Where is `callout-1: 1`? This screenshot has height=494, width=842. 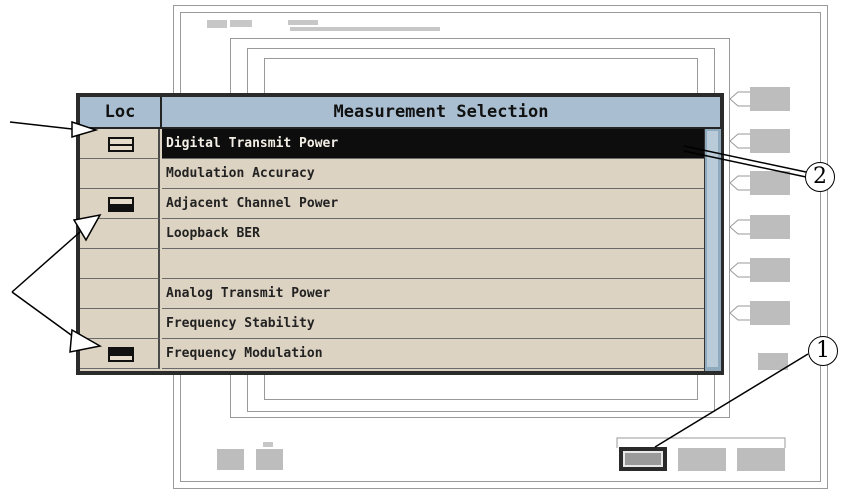 callout-1: 1 is located at coordinates (823, 351).